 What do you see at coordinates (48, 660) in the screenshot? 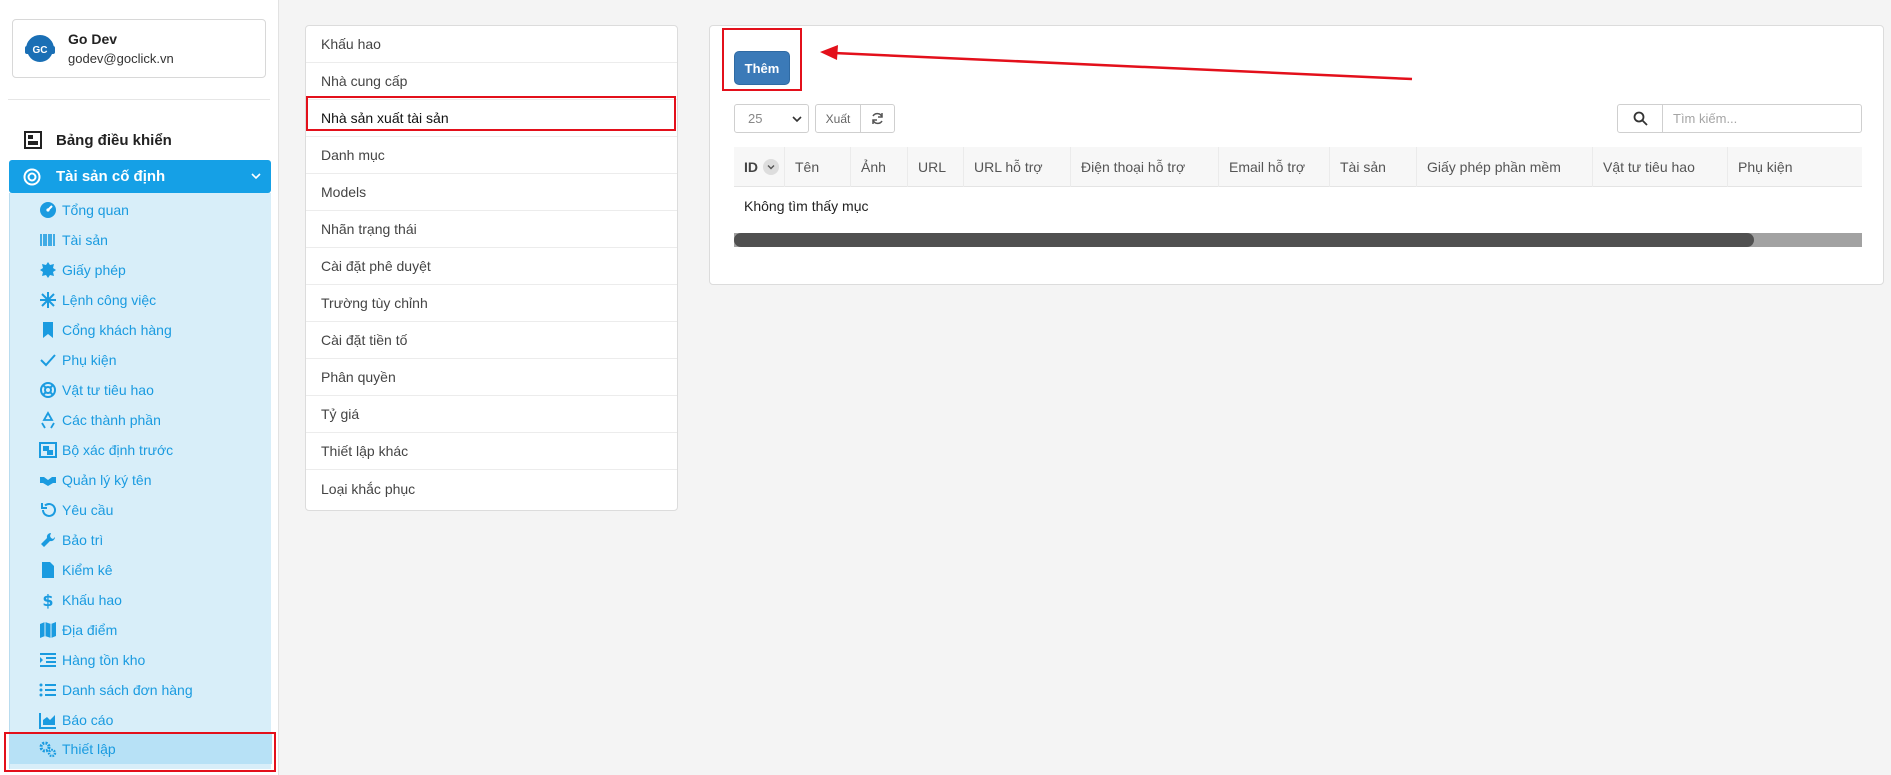
I see `indent-icon` at bounding box center [48, 660].